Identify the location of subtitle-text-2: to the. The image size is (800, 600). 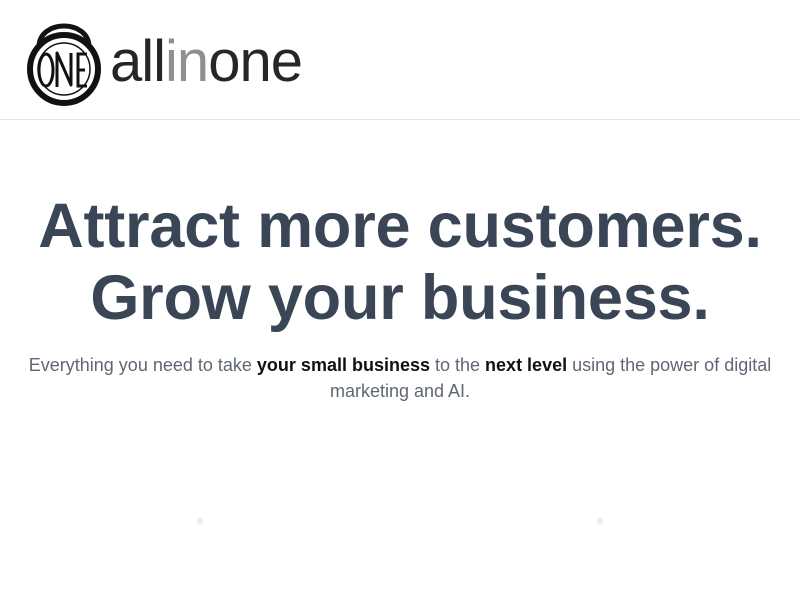
(458, 365).